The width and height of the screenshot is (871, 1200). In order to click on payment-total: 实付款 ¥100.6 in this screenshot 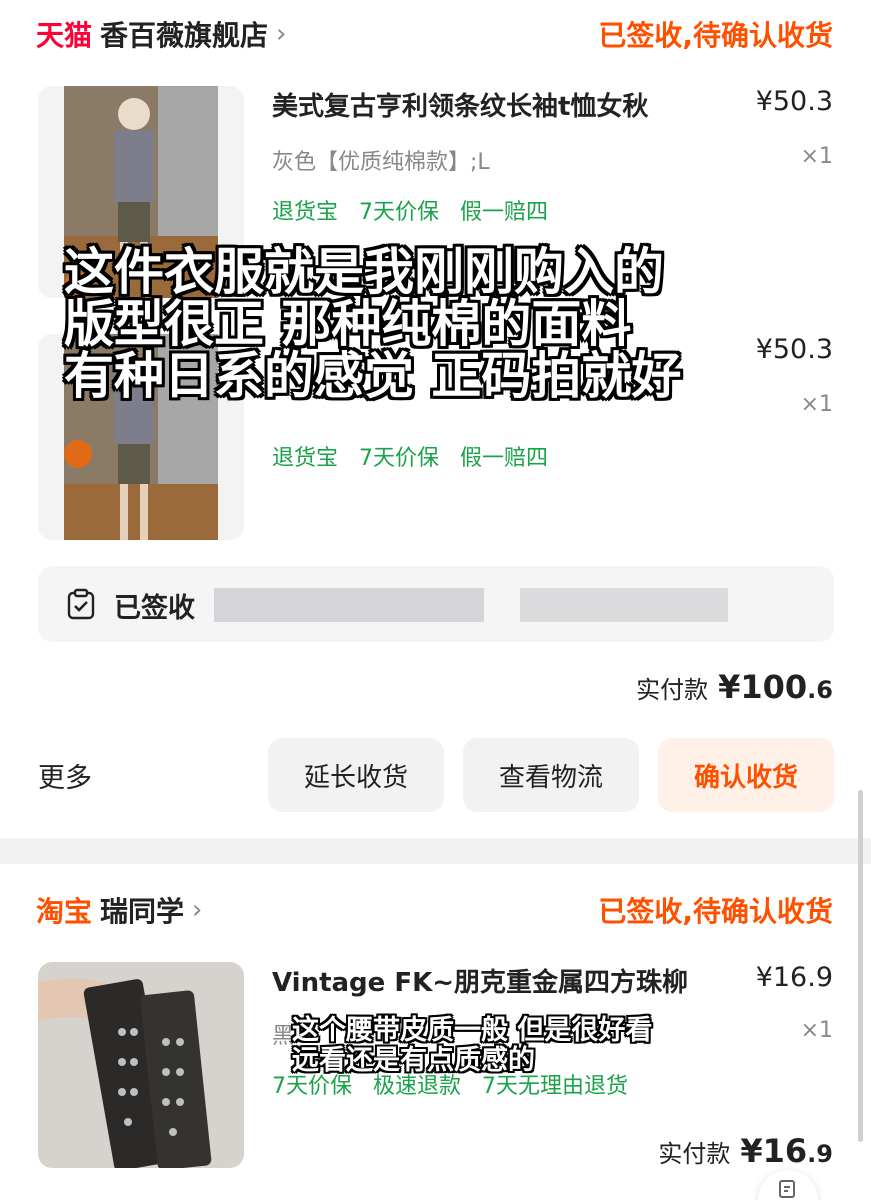, I will do `click(734, 687)`.